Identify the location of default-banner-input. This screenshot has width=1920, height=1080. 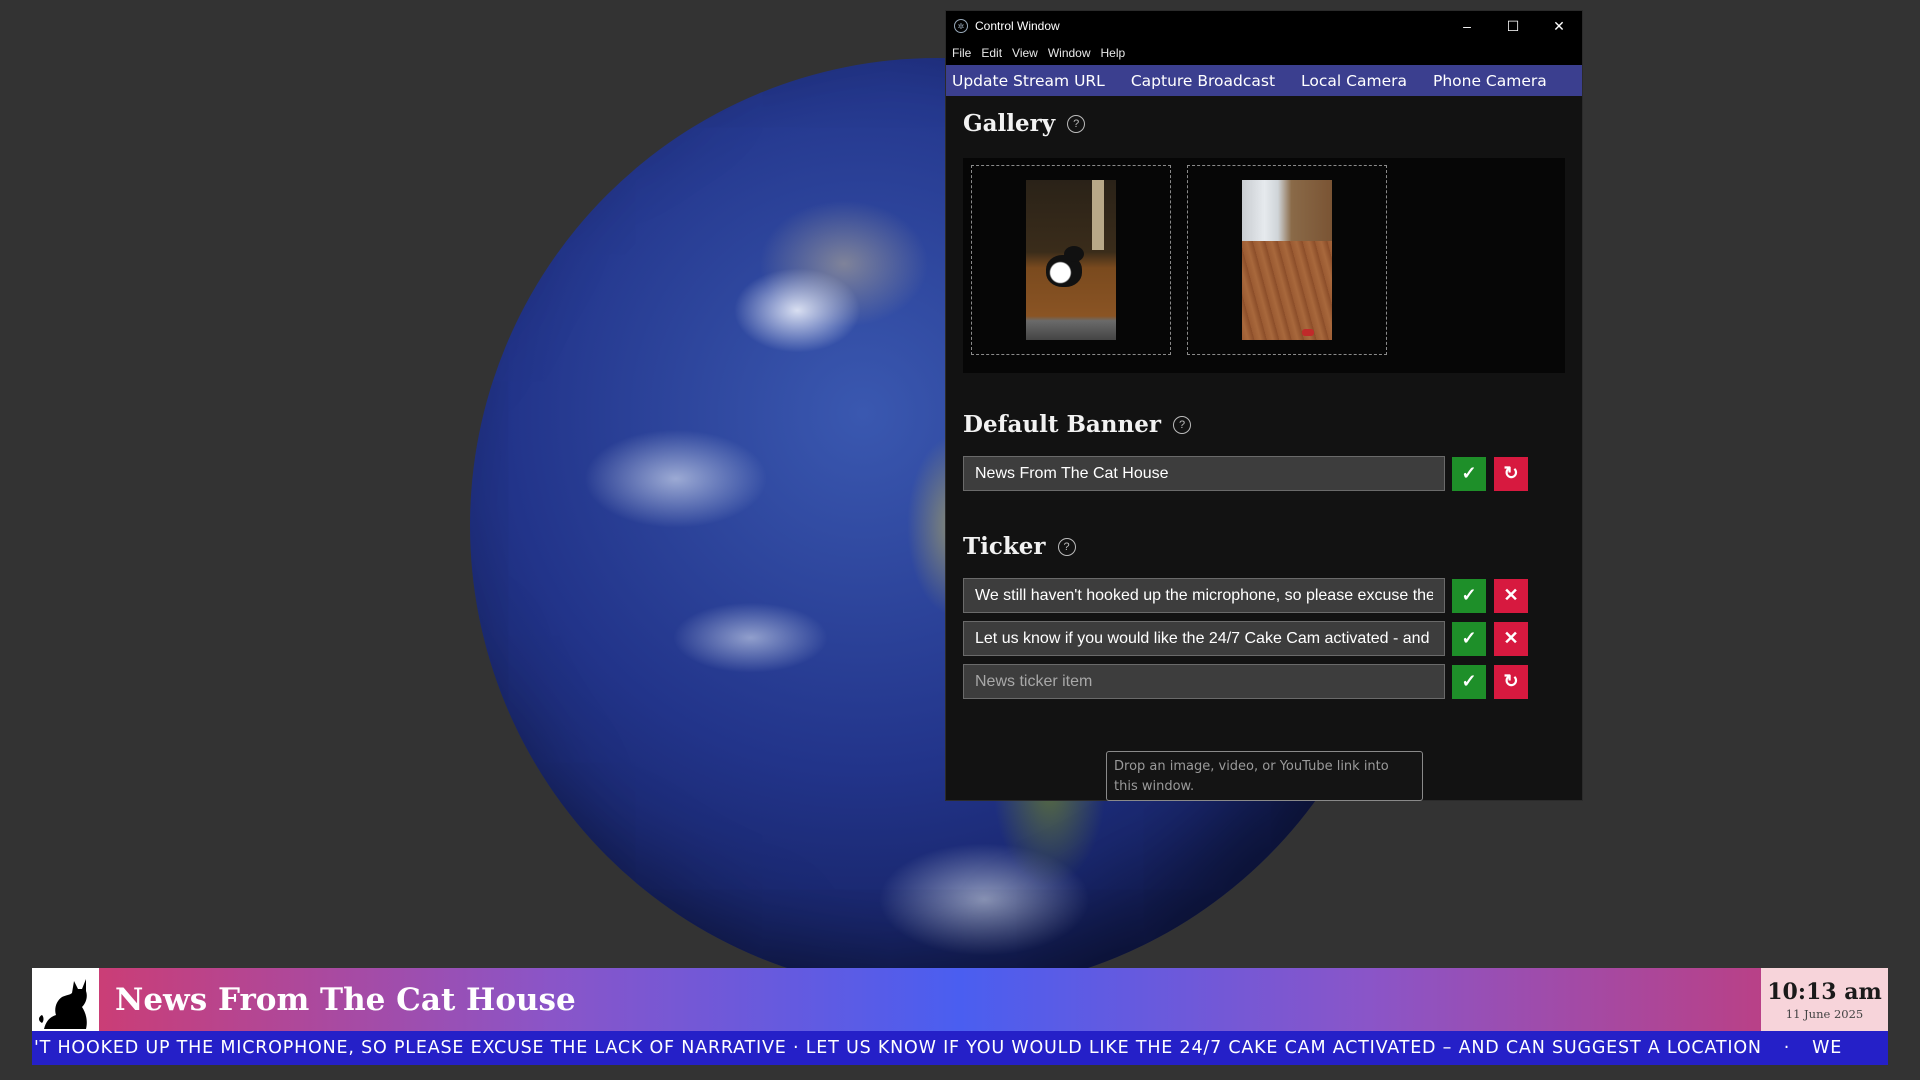
(1204, 473).